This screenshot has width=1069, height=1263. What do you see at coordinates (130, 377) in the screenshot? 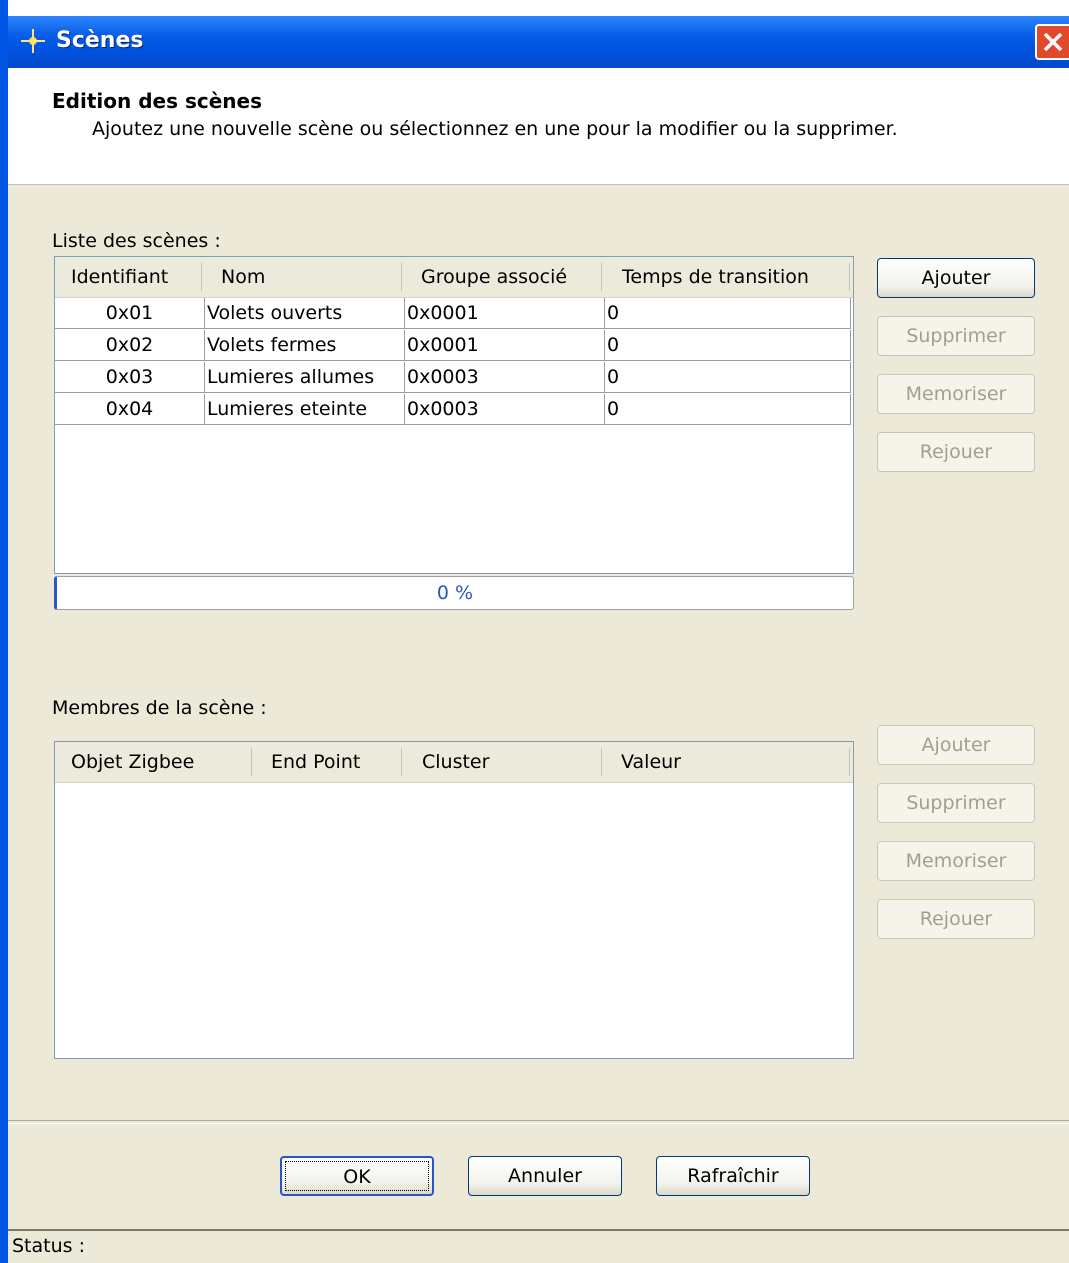
I see `cell-identifiant: 0x03` at bounding box center [130, 377].